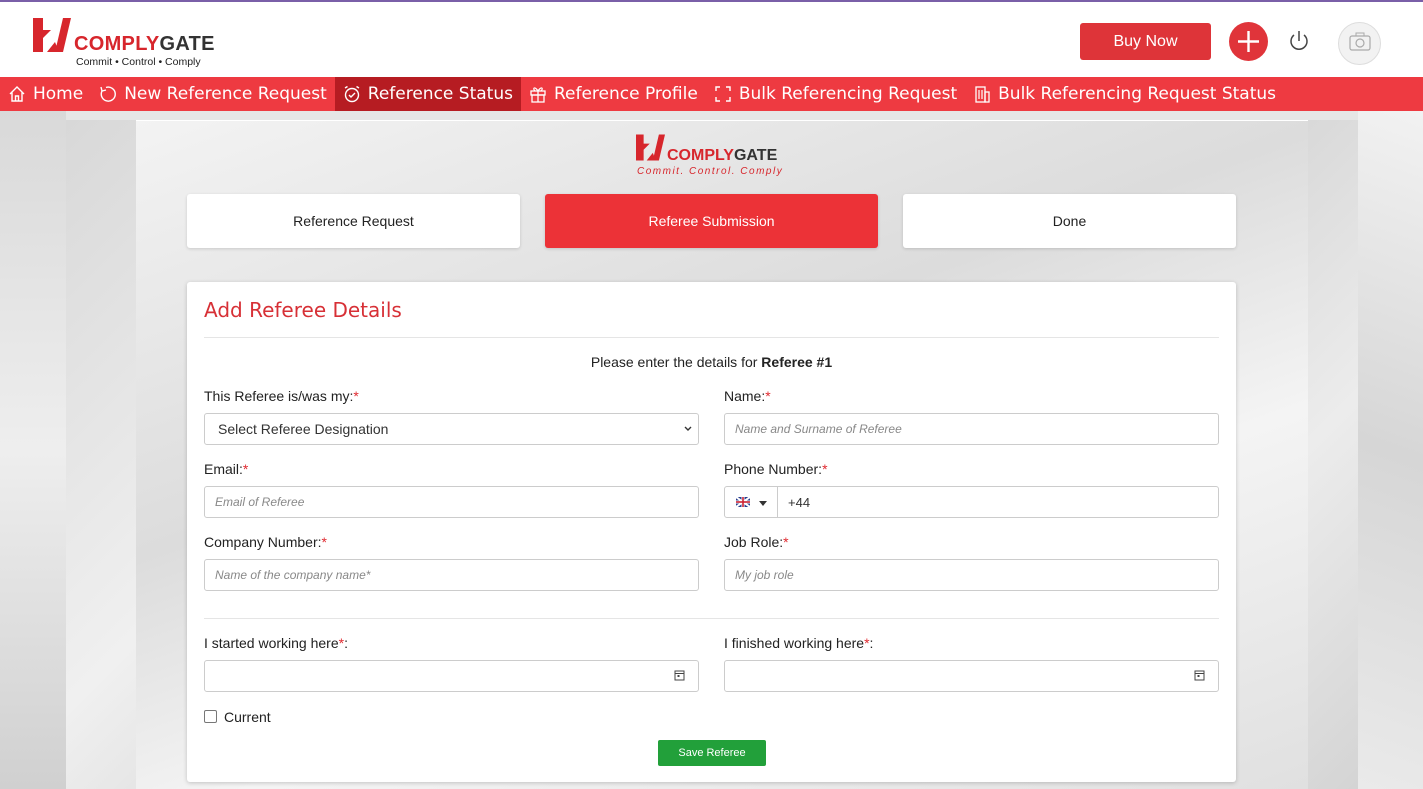 This screenshot has height=789, width=1423. What do you see at coordinates (763, 503) in the screenshot?
I see `caret-down-icon` at bounding box center [763, 503].